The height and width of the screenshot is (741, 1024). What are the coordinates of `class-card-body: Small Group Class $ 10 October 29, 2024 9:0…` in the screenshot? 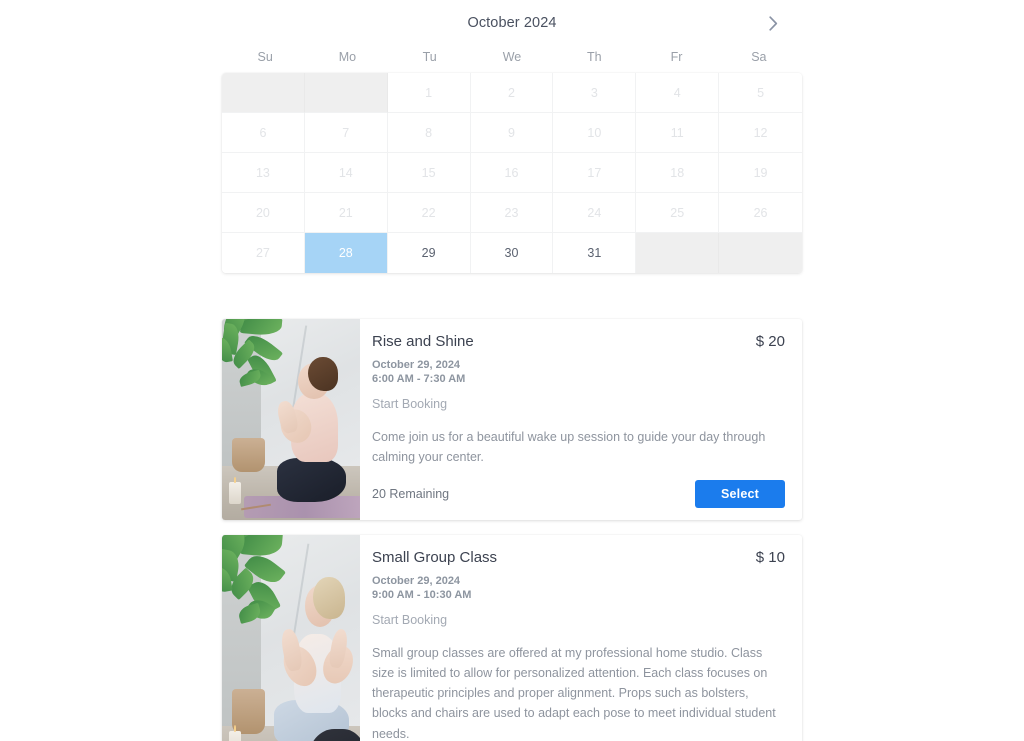 It's located at (581, 638).